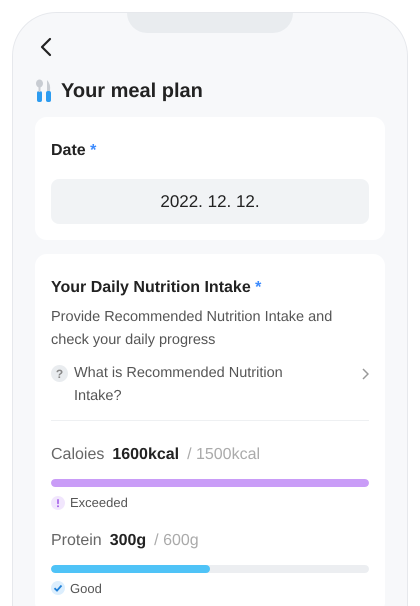  What do you see at coordinates (192, 329) in the screenshot?
I see `nutrition-description: Provide Recommended Nutrition Intake and check your daily progress` at bounding box center [192, 329].